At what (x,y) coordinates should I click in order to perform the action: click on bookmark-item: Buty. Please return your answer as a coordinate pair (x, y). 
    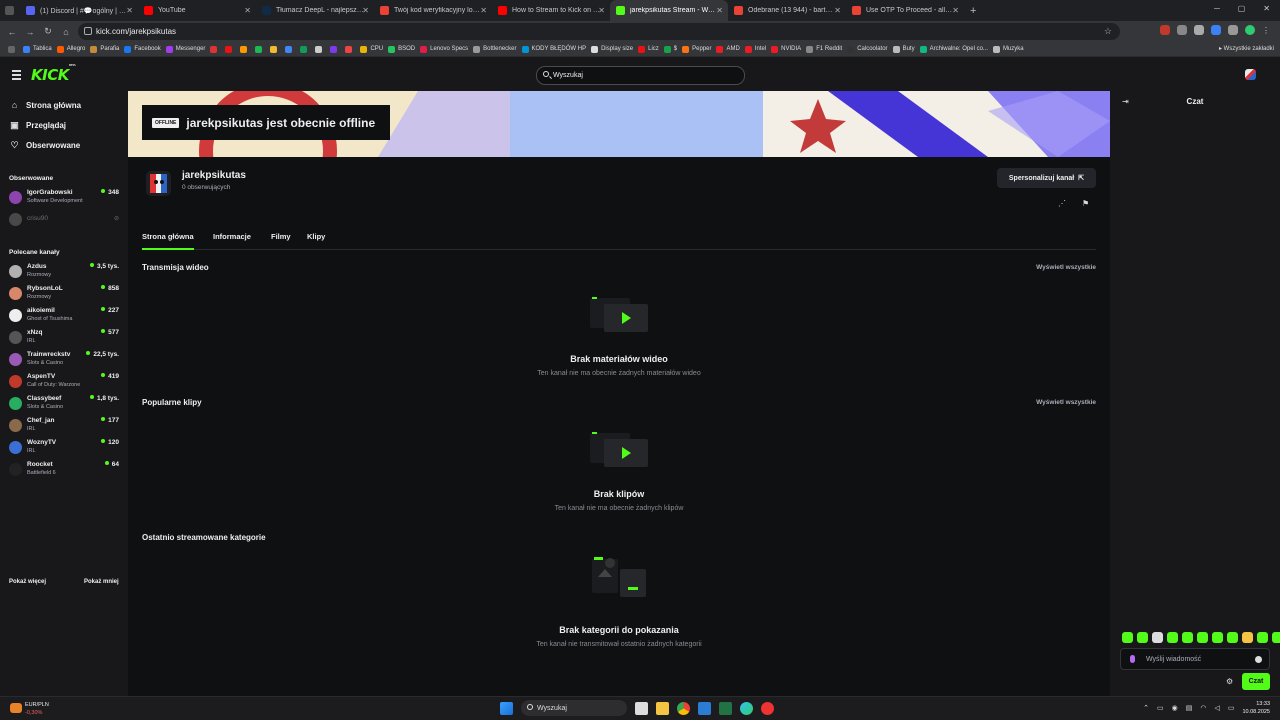
    Looking at the image, I should click on (903, 49).